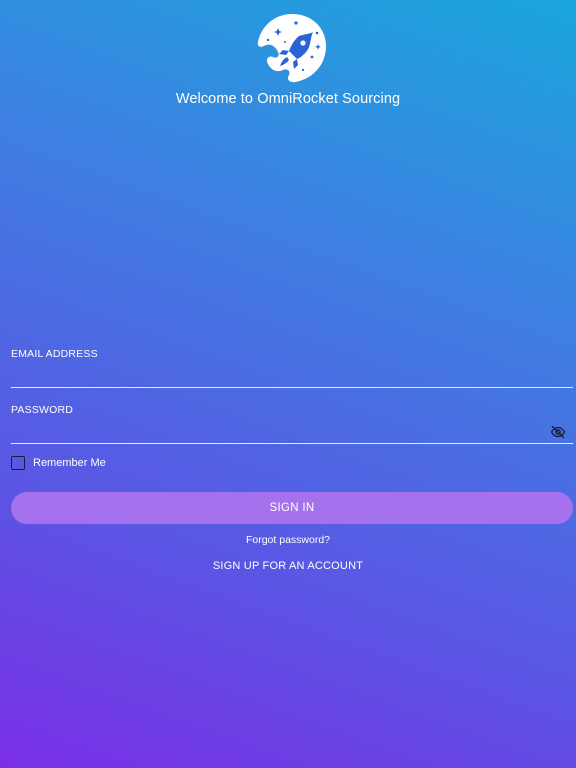 The height and width of the screenshot is (768, 576). Describe the element at coordinates (292, 508) in the screenshot. I see `sign-in-button: SIGN IN` at that location.